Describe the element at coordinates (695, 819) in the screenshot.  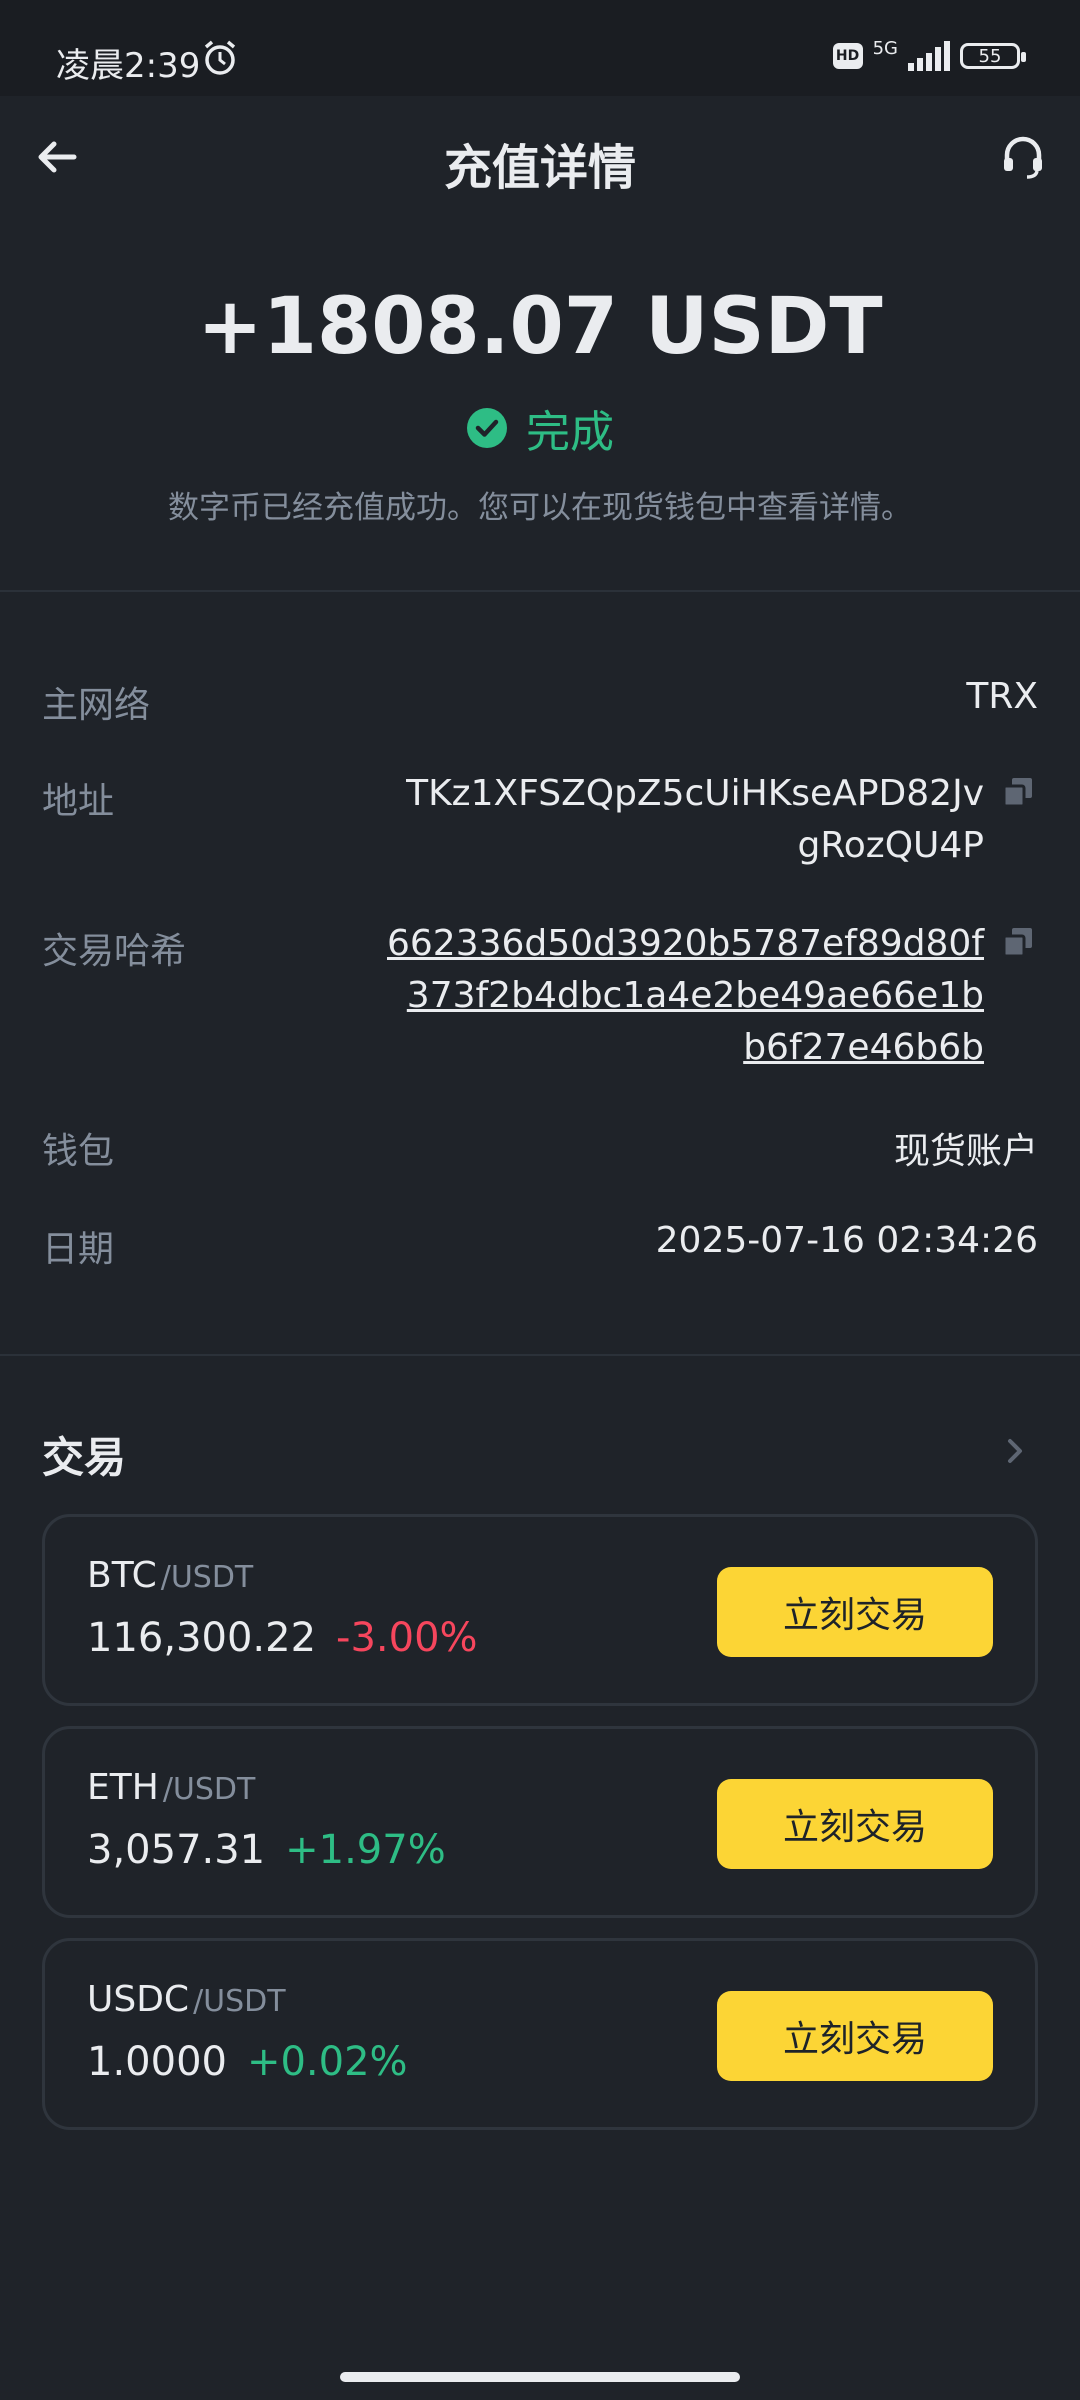
I see `address-value: TKz1XFSZQpZ5cUiHKseAPD82JvgRozQU4P` at that location.